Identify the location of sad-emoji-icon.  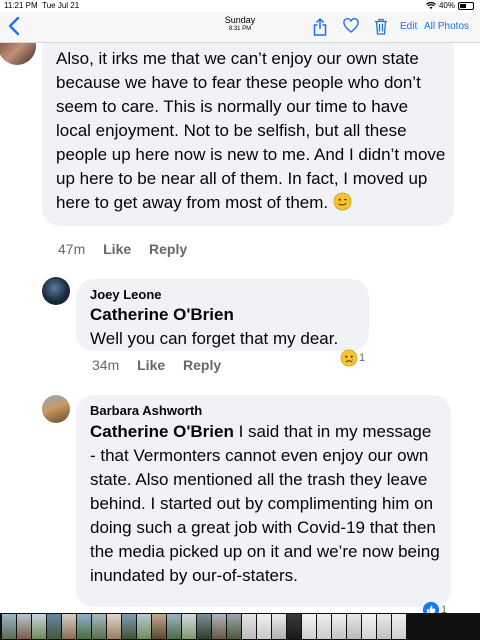
(349, 358).